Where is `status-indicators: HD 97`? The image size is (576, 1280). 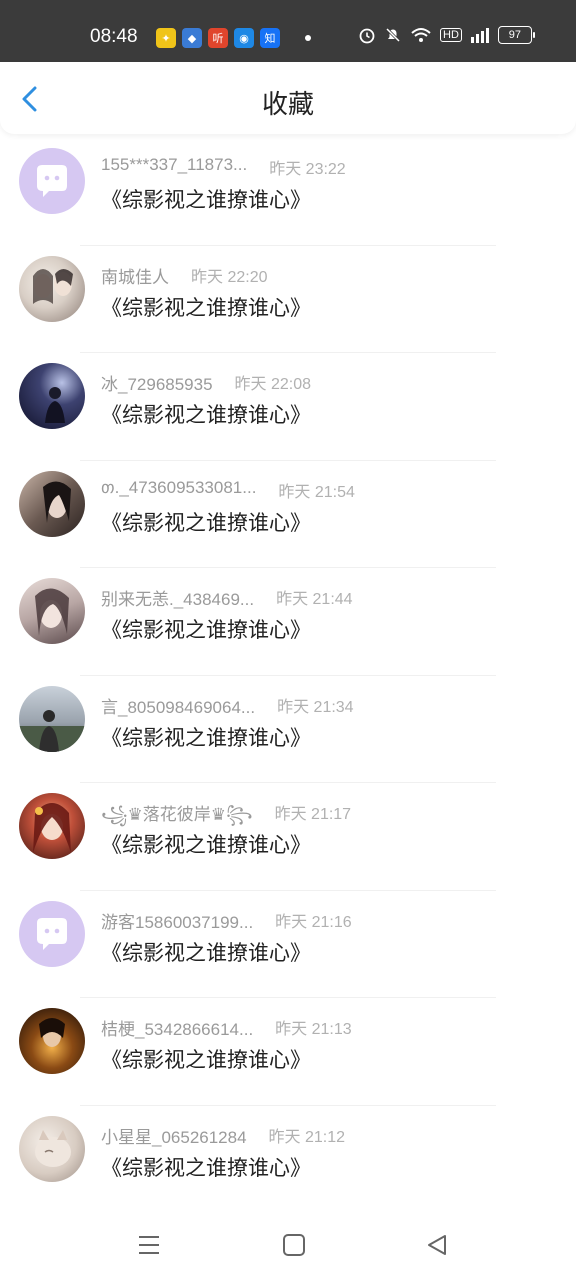
status-indicators: HD 97 is located at coordinates (446, 35).